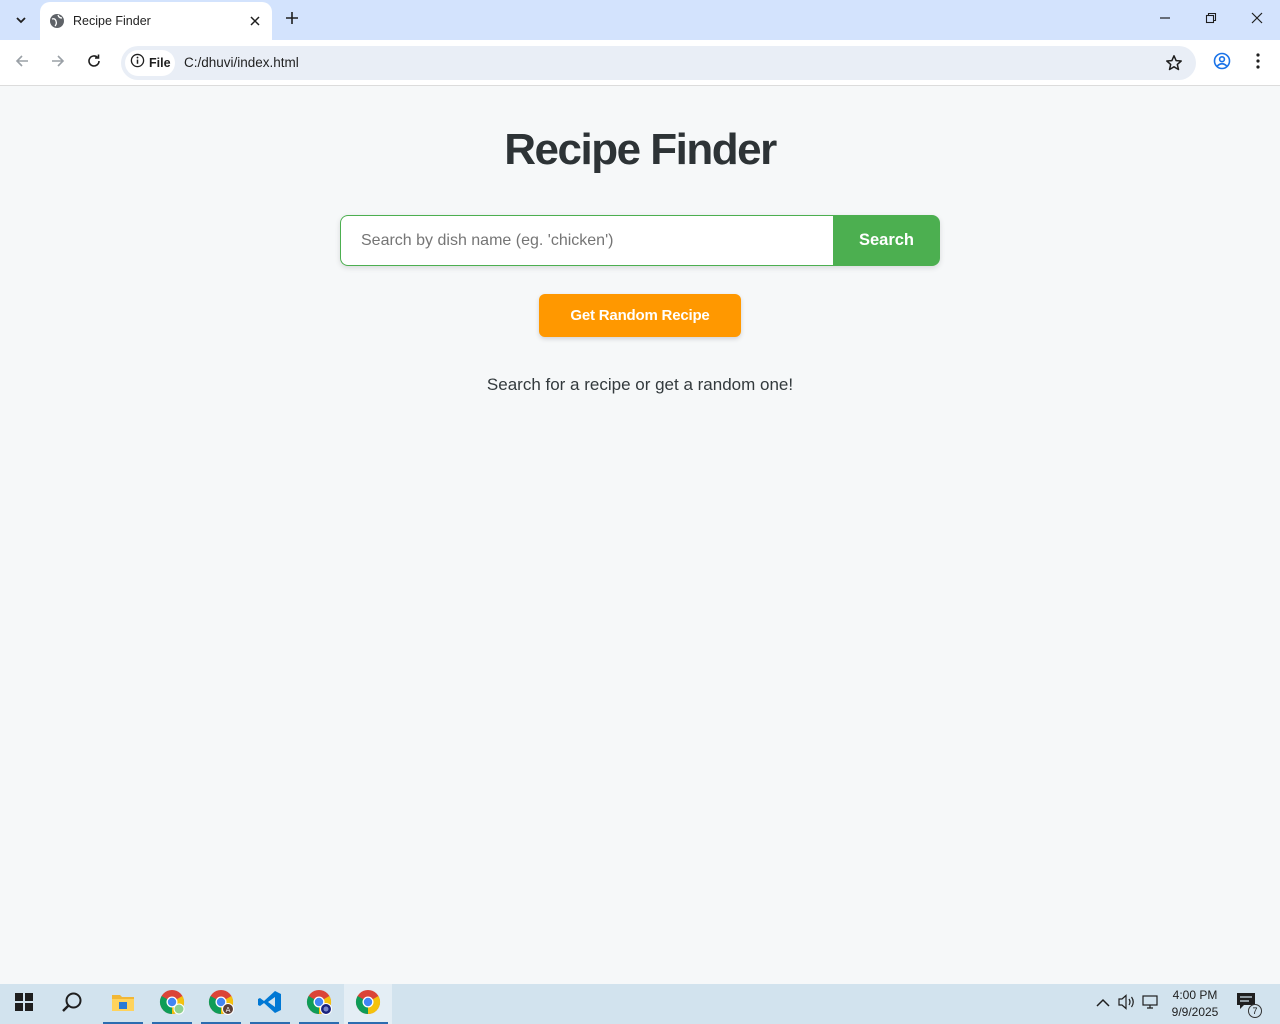  Describe the element at coordinates (1195, 995) in the screenshot. I see `clock-time: 4:00 PM` at that location.